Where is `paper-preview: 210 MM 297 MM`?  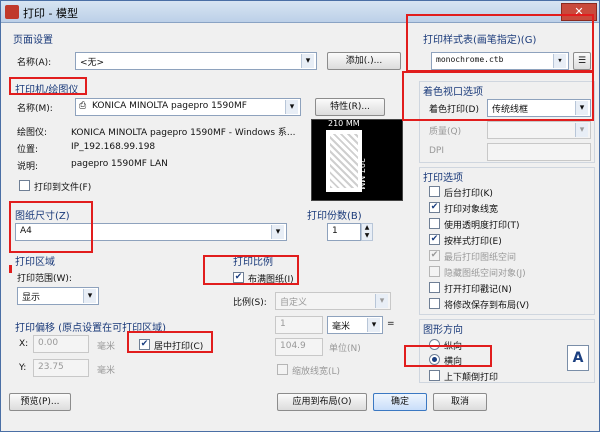
paper-preview: 210 MM 297 MM is located at coordinates (357, 160).